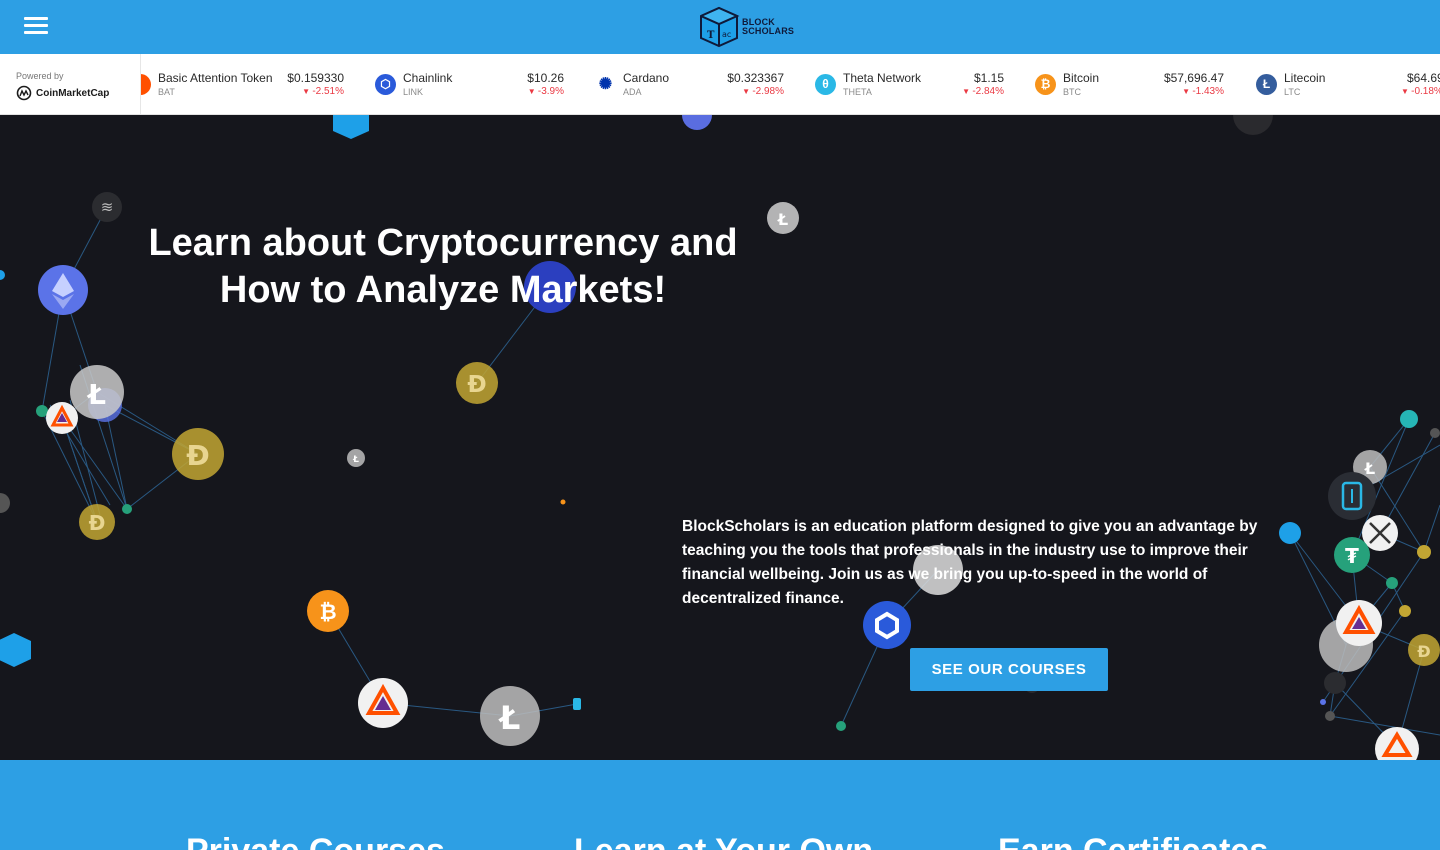  What do you see at coordinates (1420, 91) in the screenshot?
I see `coin-change: -0.18%` at bounding box center [1420, 91].